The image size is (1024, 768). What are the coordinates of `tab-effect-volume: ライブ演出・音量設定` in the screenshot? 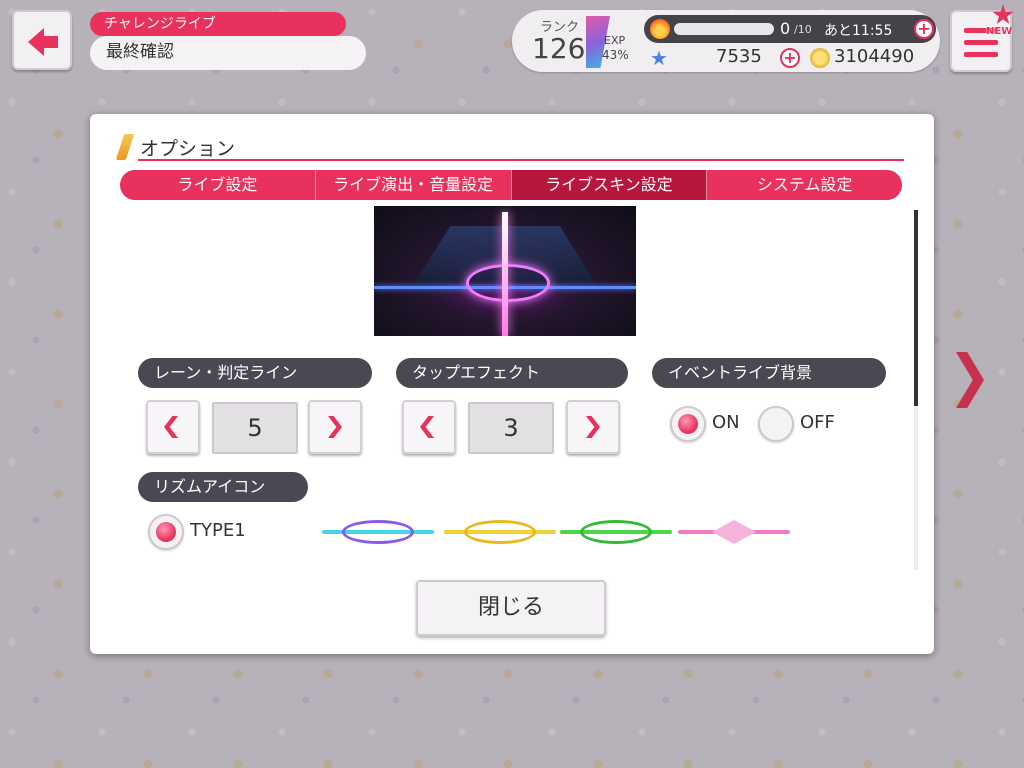 It's located at (414, 185).